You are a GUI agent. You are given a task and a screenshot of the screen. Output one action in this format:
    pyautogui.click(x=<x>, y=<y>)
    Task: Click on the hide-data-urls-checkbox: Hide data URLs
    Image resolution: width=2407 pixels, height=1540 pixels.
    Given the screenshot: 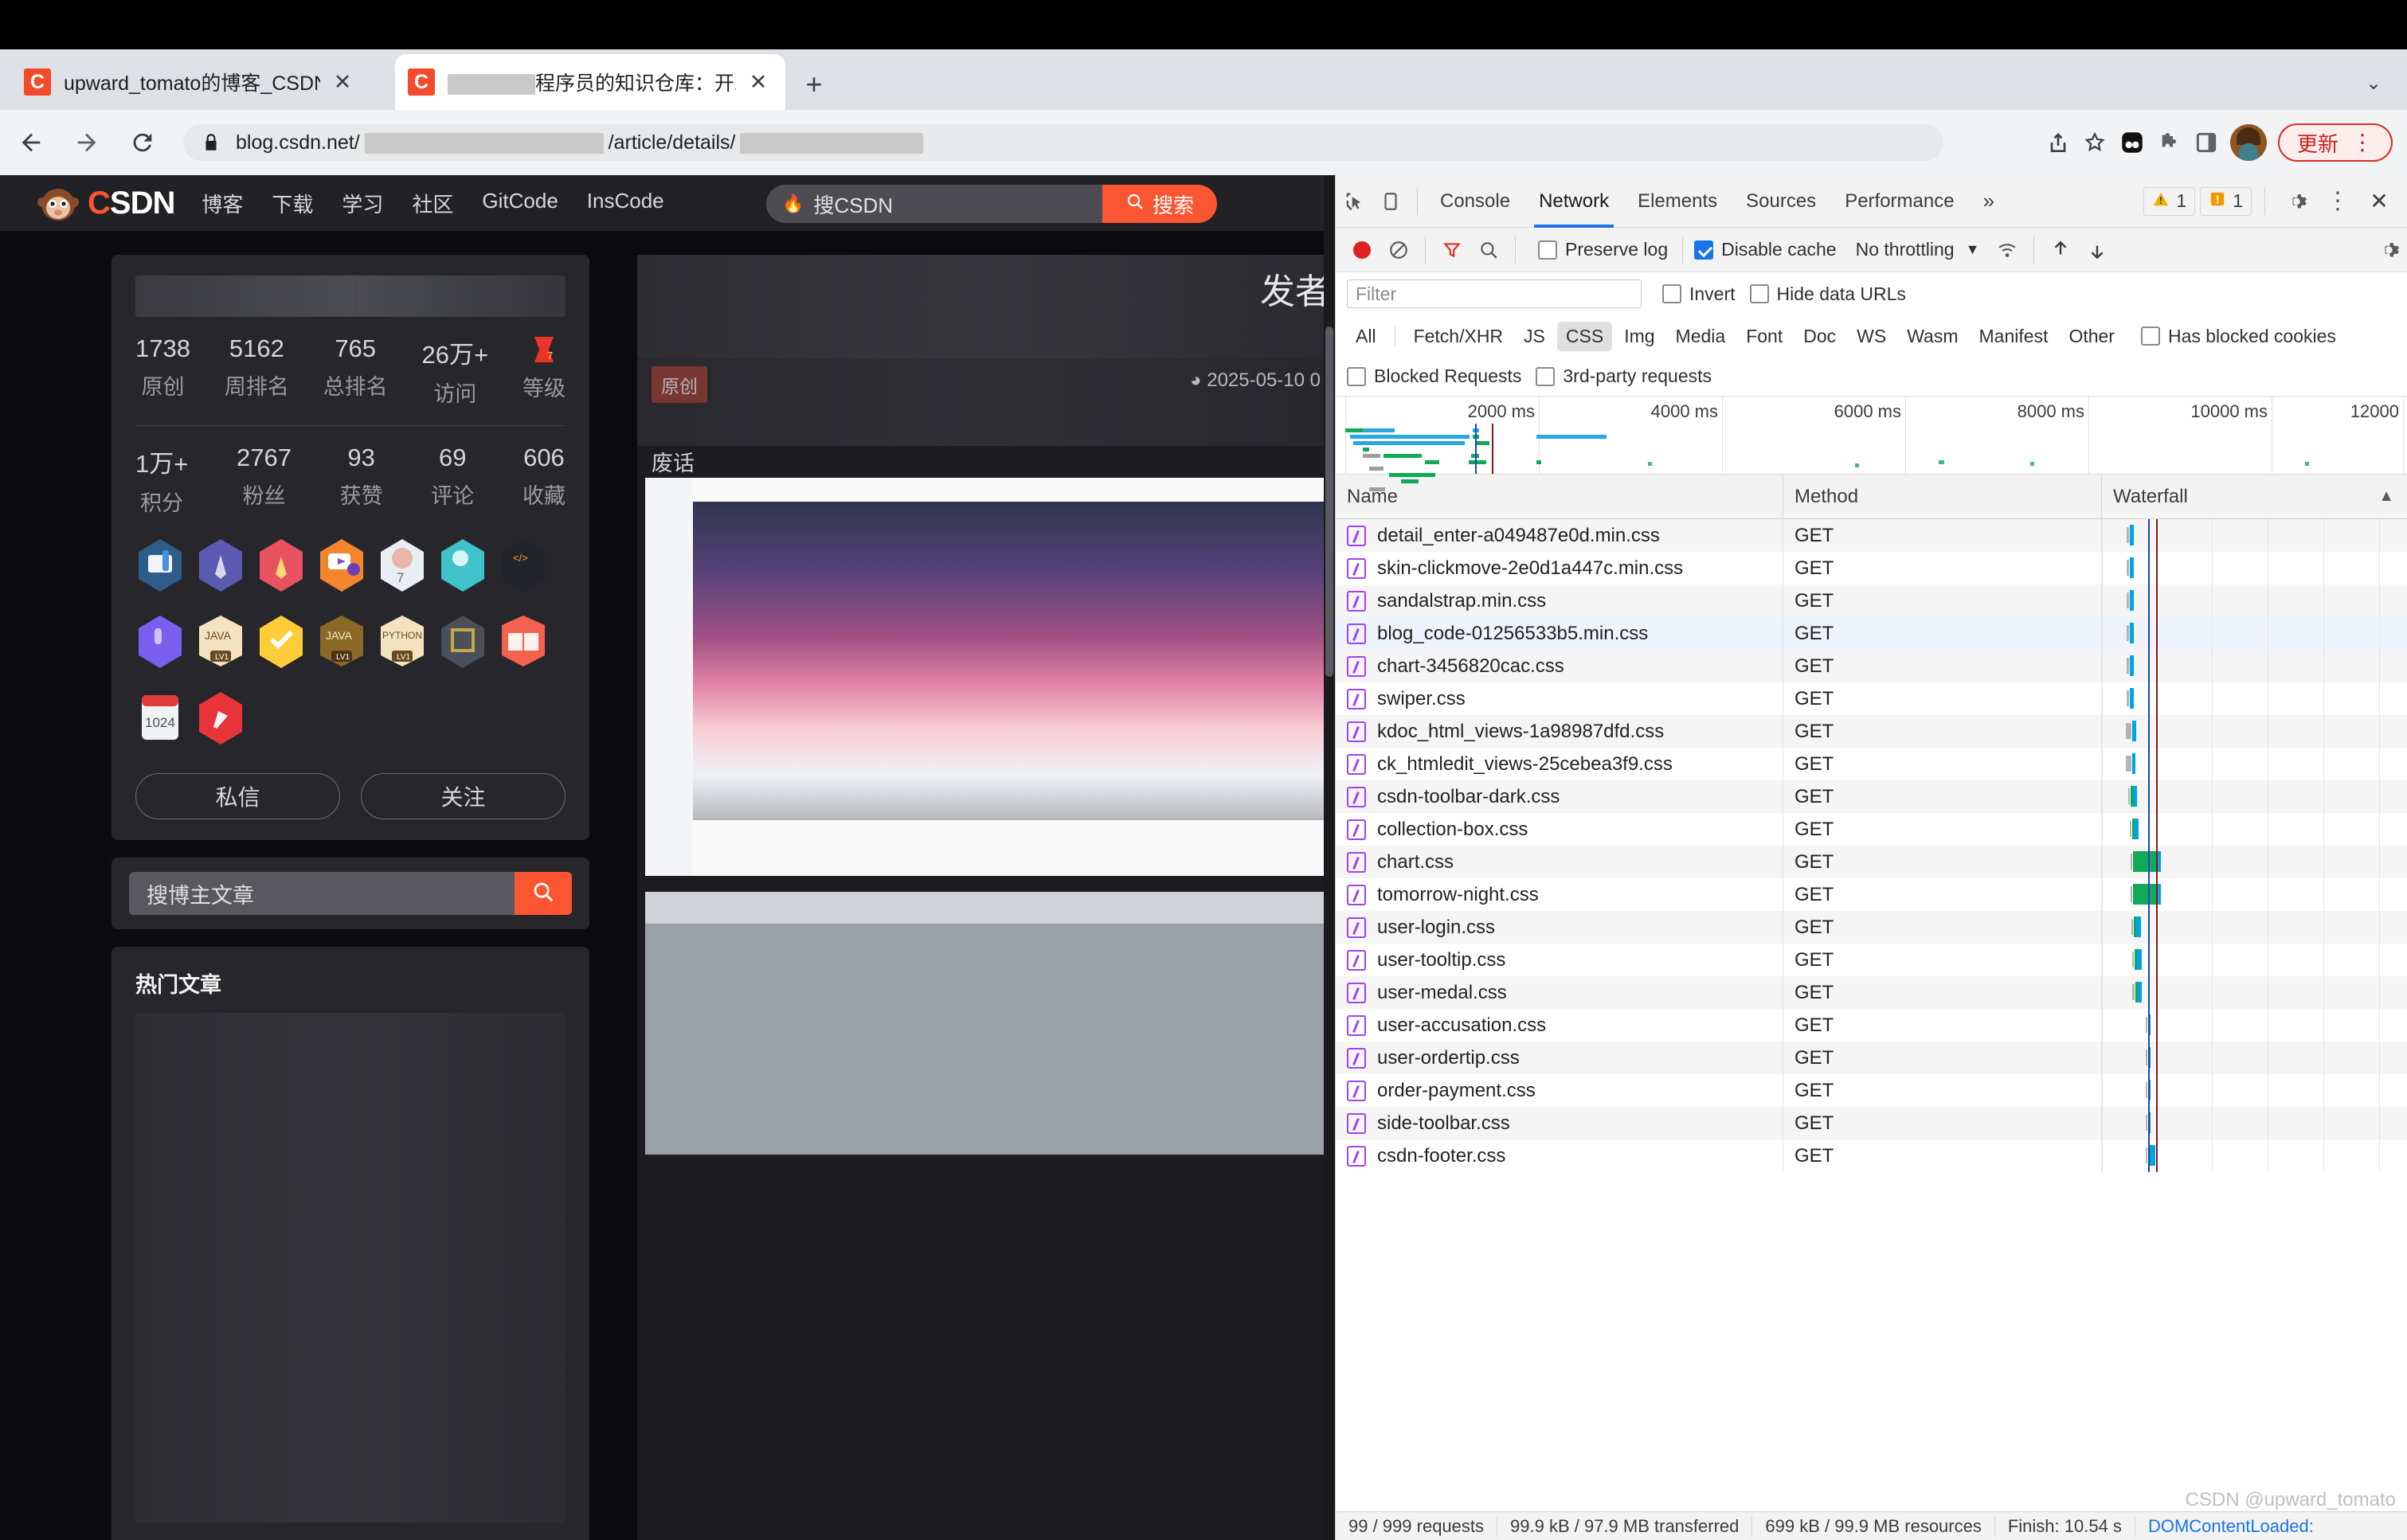 What is the action you would take?
    pyautogui.click(x=1828, y=294)
    